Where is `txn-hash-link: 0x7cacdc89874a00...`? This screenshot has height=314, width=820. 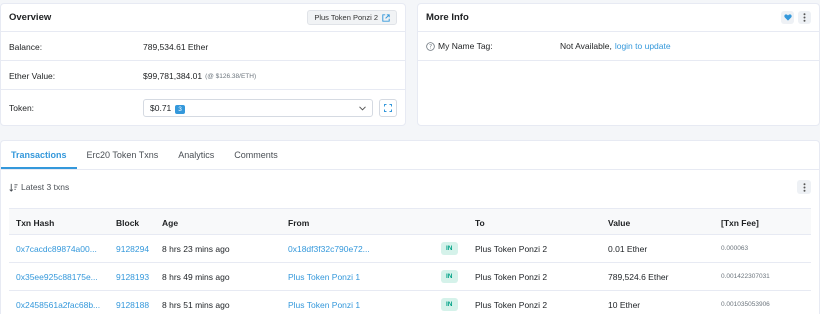
txn-hash-link: 0x7cacdc89874a00... is located at coordinates (56, 249).